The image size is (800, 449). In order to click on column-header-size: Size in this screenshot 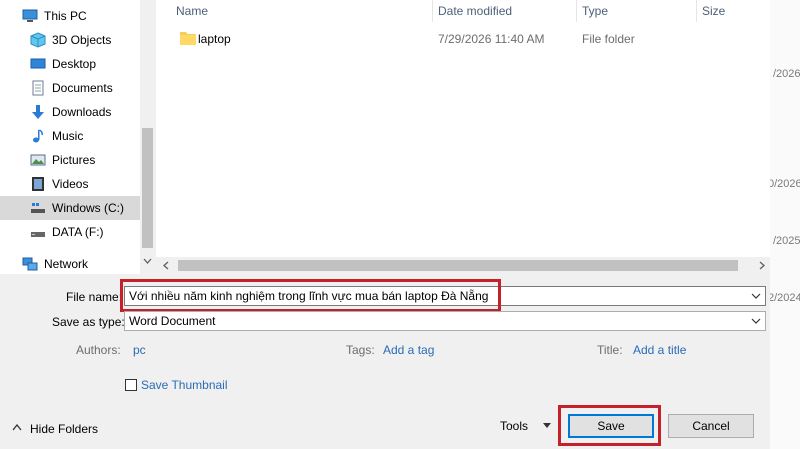, I will do `click(713, 12)`.